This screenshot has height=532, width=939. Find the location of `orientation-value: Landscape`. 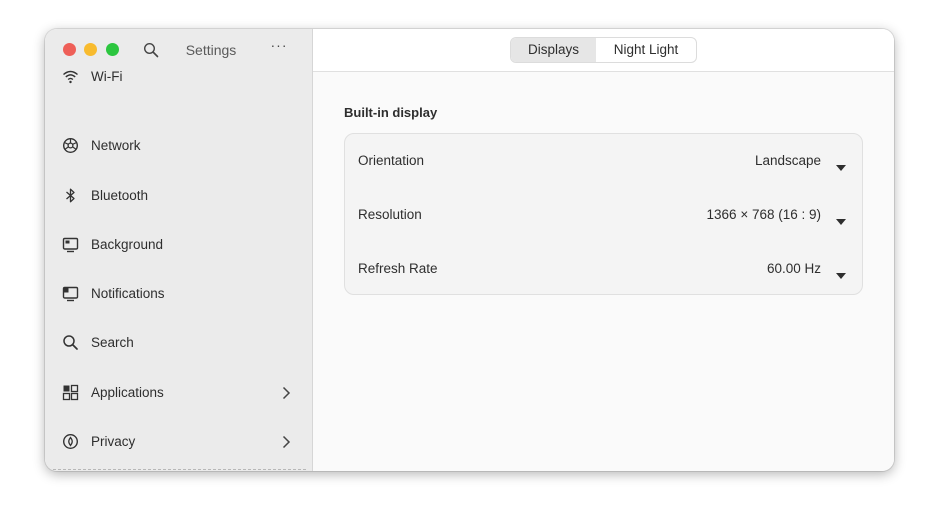

orientation-value: Landscape is located at coordinates (787, 160).